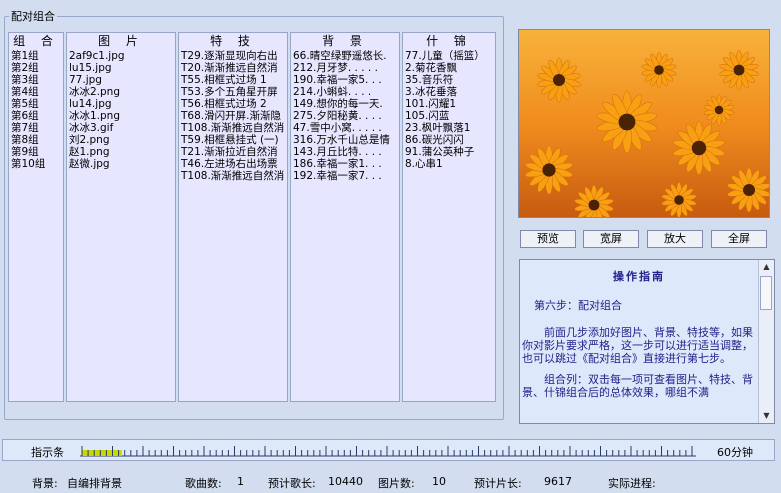 This screenshot has width=781, height=493. What do you see at coordinates (36, 128) in the screenshot?
I see `table-cell-group: 第7组` at bounding box center [36, 128].